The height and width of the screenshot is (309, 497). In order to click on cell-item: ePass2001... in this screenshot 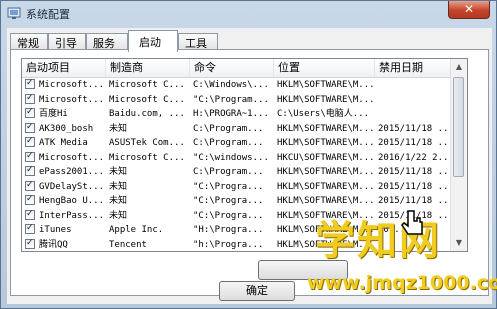, I will do `click(72, 172)`.